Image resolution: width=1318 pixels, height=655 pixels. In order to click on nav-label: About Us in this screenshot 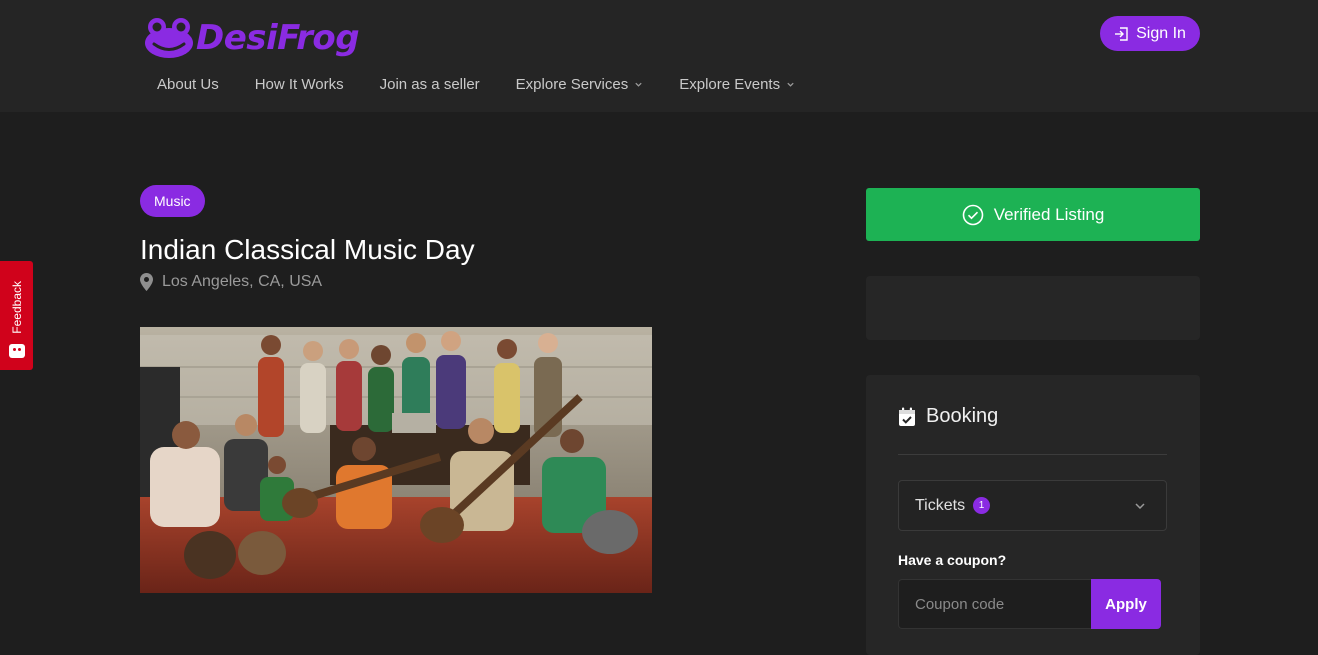, I will do `click(188, 84)`.